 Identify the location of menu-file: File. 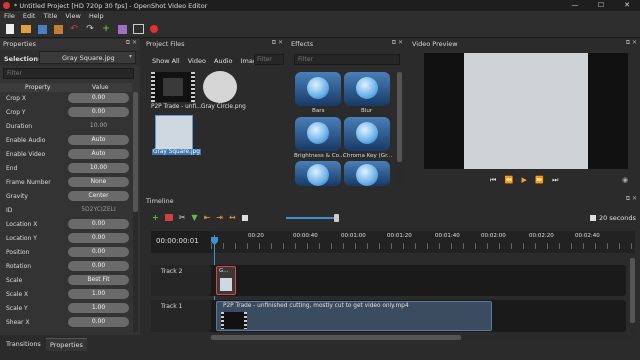
(9, 16).